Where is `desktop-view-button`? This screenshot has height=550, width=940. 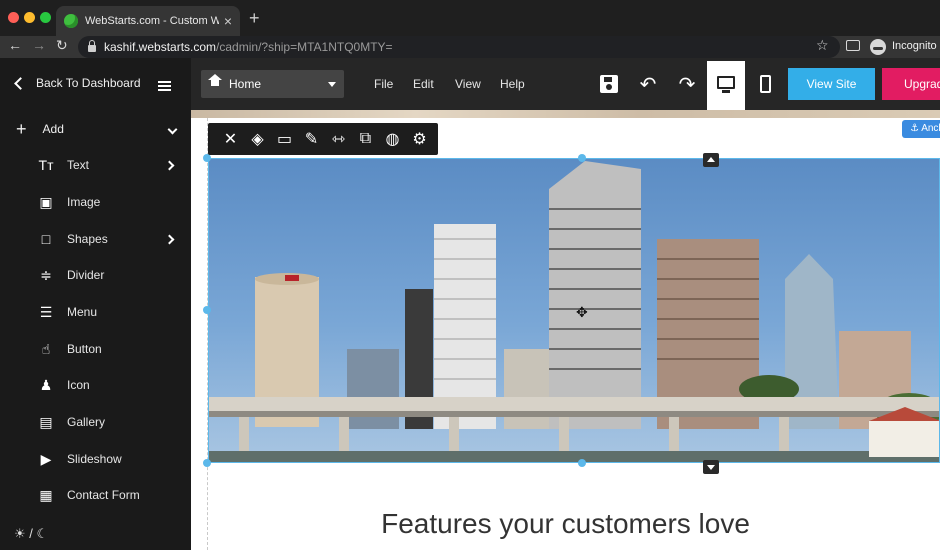 desktop-view-button is located at coordinates (726, 85).